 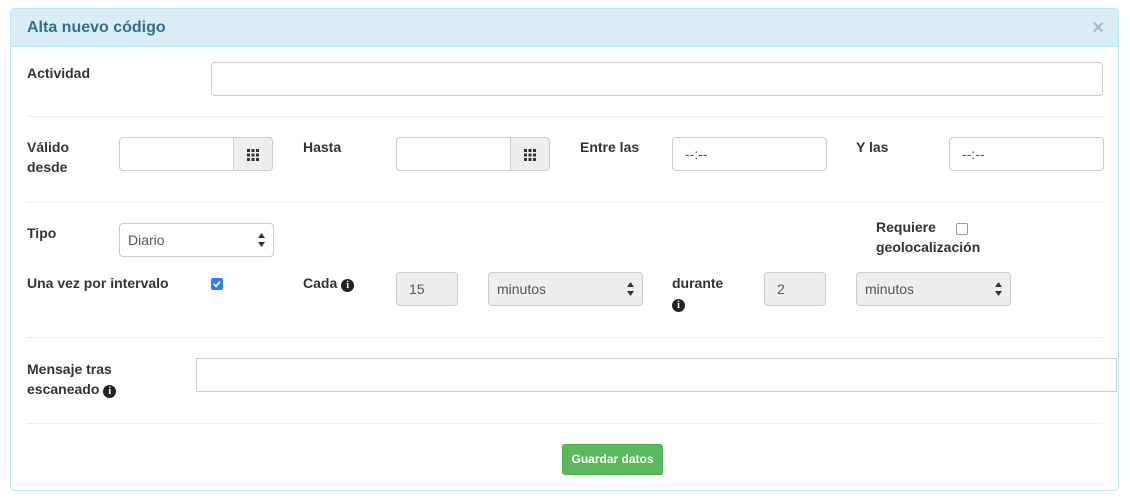 I want to click on valido-desde-input, so click(x=176, y=154).